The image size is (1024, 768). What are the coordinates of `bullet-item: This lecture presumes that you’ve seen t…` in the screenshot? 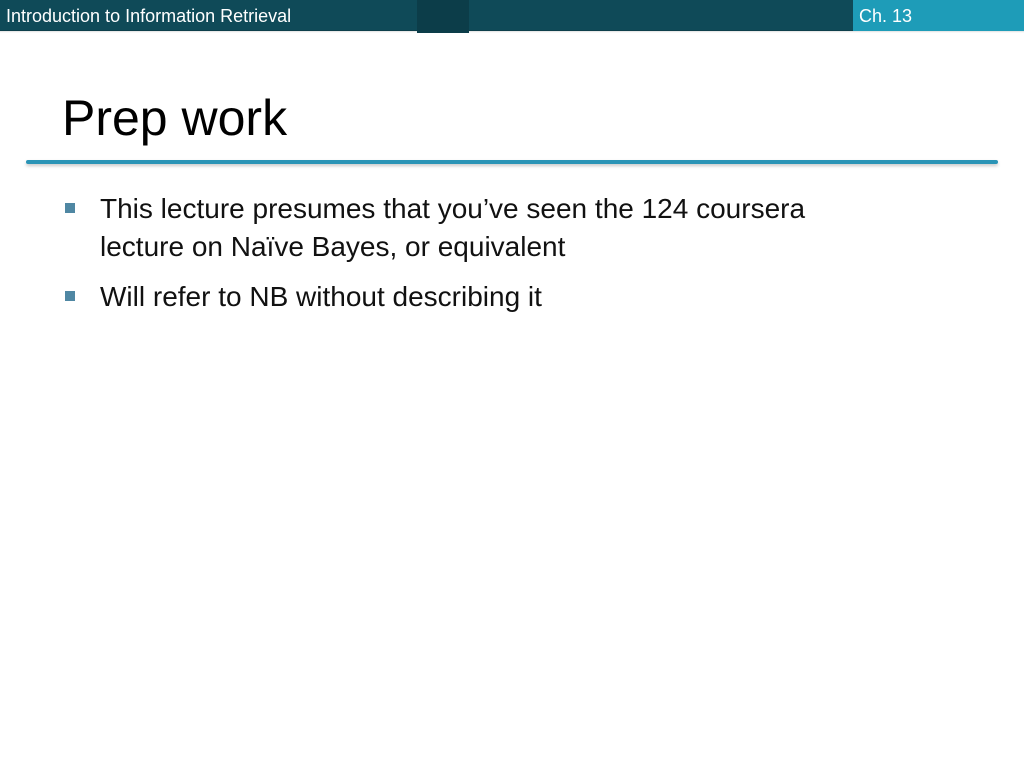 It's located at (462, 228).